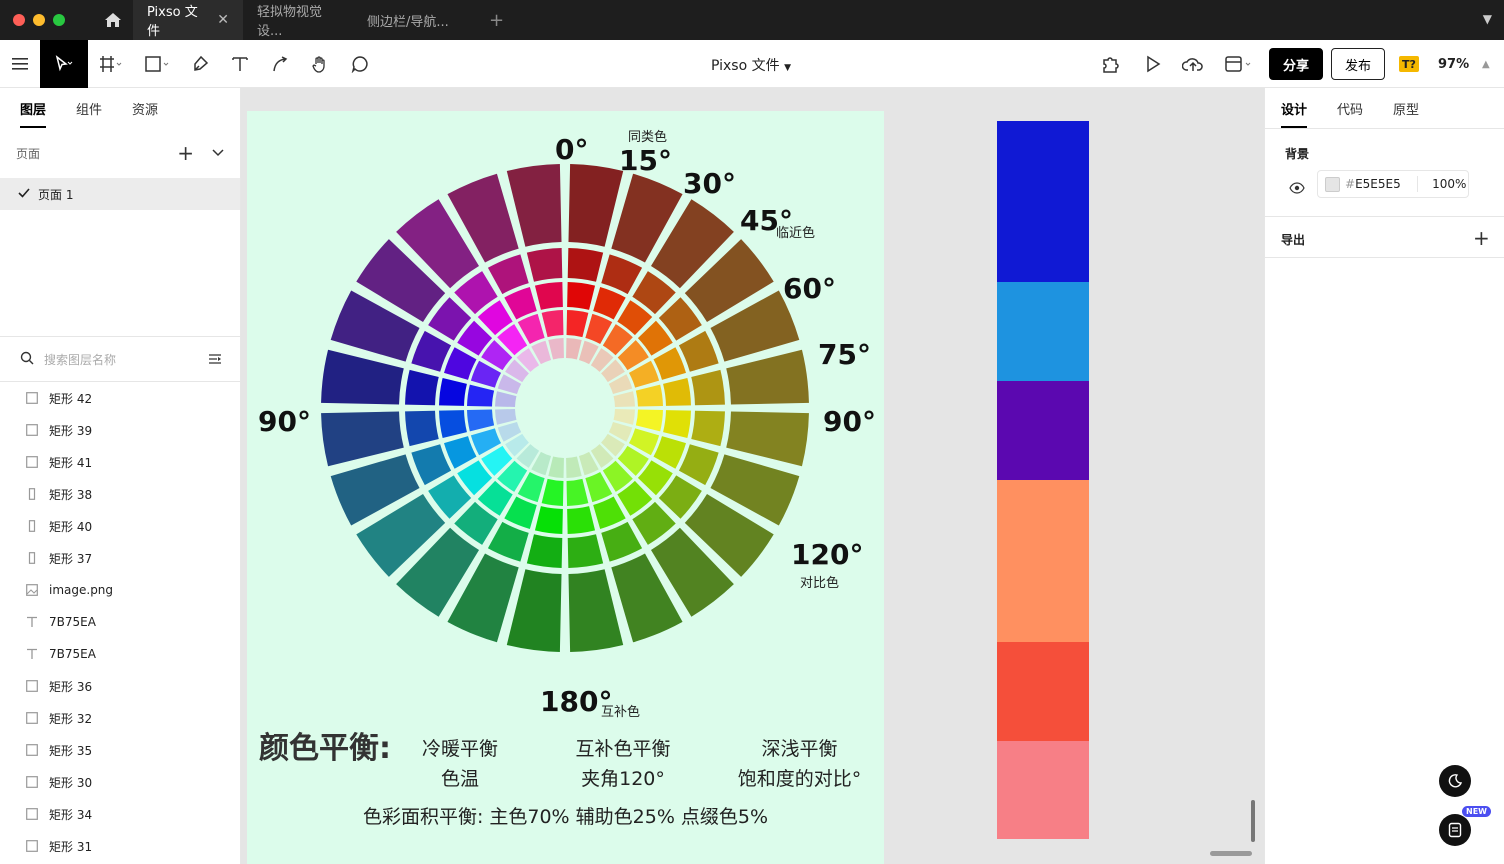 The width and height of the screenshot is (1504, 864). I want to click on comment-tool-button, so click(360, 64).